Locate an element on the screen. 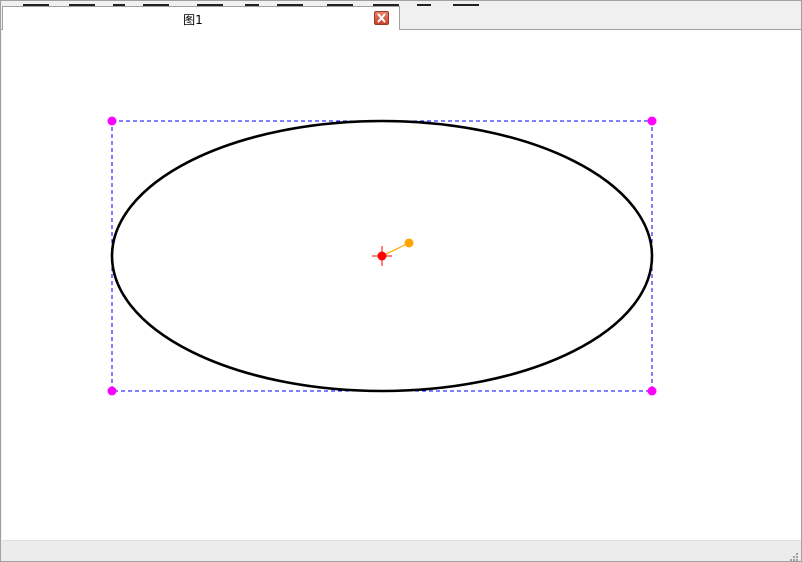 Image resolution: width=802 pixels, height=562 pixels. resize-handle-top-left is located at coordinates (112, 121).